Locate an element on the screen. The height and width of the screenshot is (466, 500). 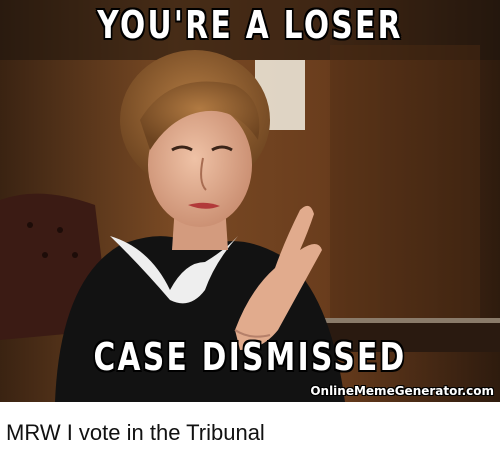
watermark: OnlineMemeGenerator.com is located at coordinates (402, 391).